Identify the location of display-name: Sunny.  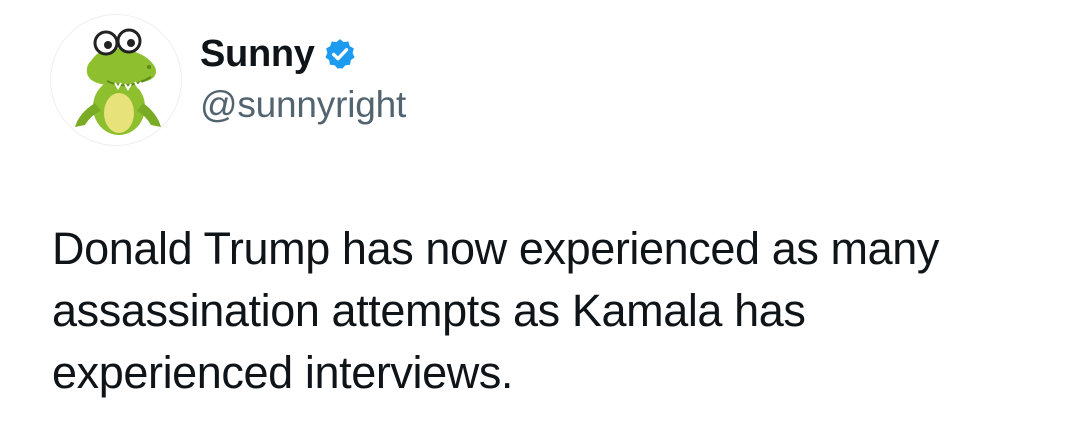
(257, 54).